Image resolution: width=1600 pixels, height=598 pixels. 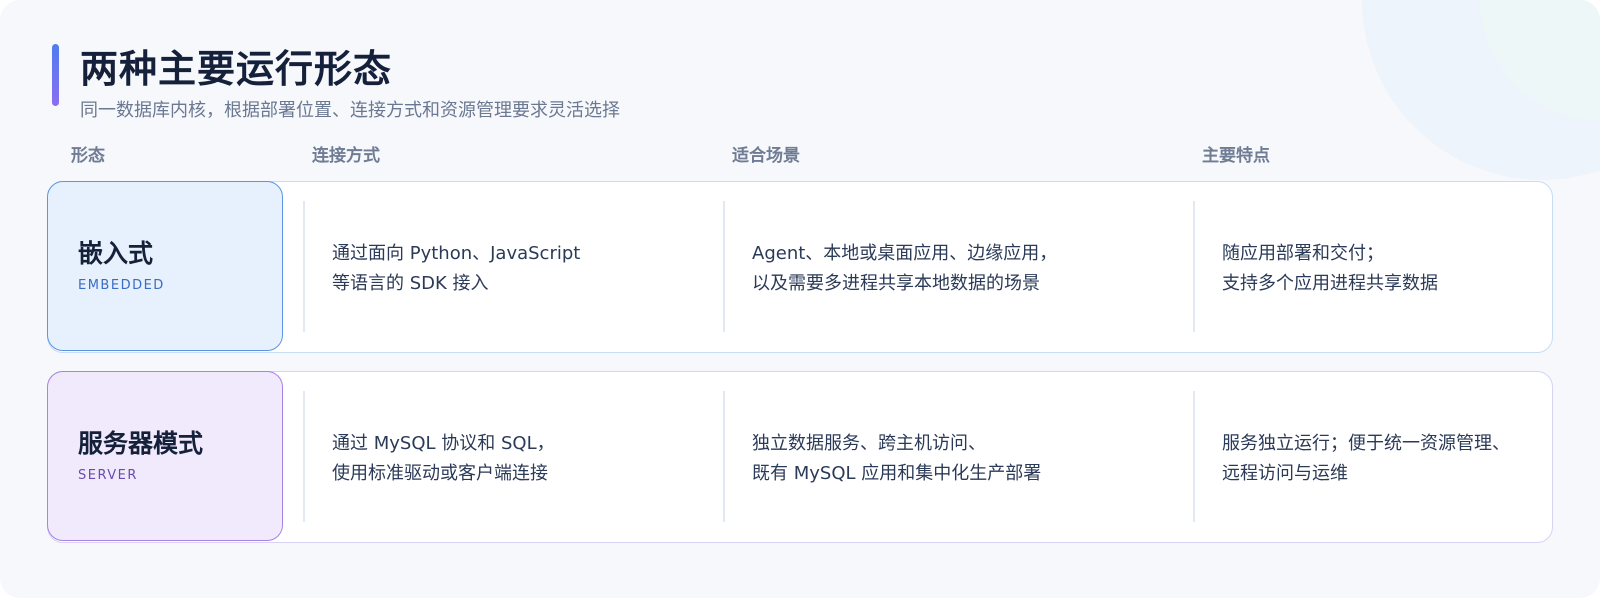 I want to click on cell-line: 以及需要多进程共享本地数据的场景, so click(x=896, y=283).